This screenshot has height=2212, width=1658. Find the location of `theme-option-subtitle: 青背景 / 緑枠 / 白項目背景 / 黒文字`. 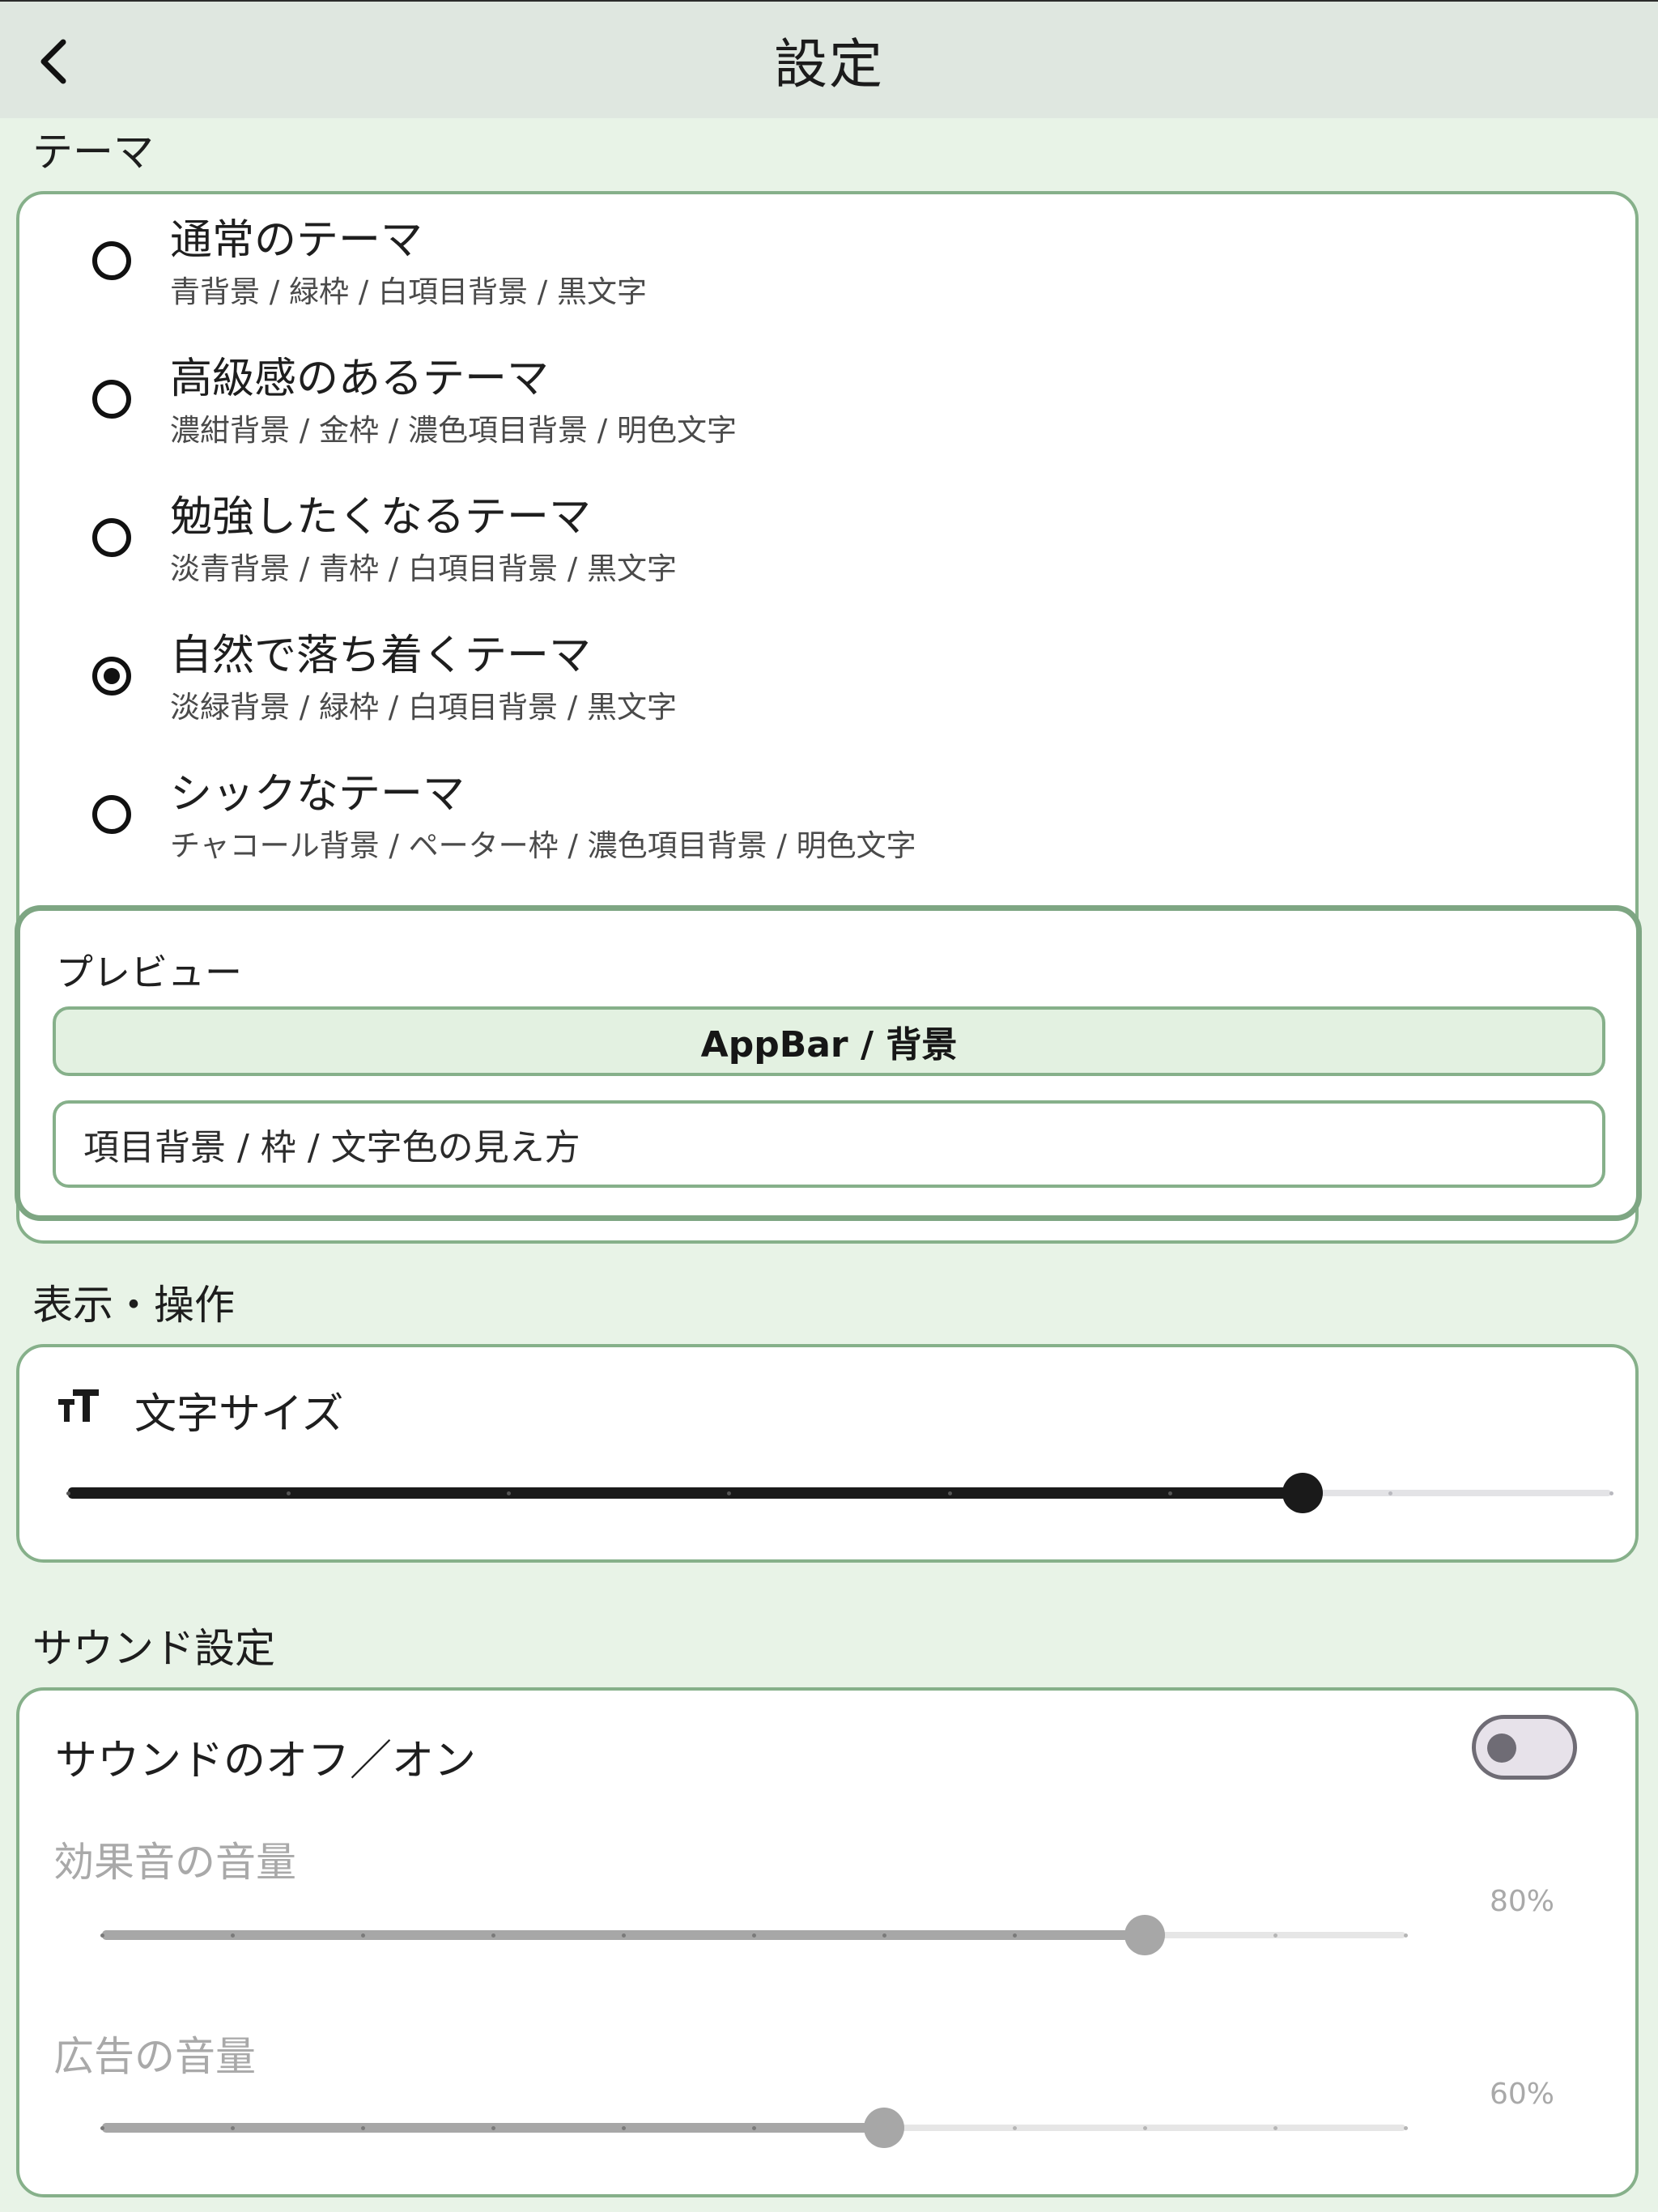

theme-option-subtitle: 青背景 / 緑枠 / 白項目背景 / 黒文字 is located at coordinates (408, 291).